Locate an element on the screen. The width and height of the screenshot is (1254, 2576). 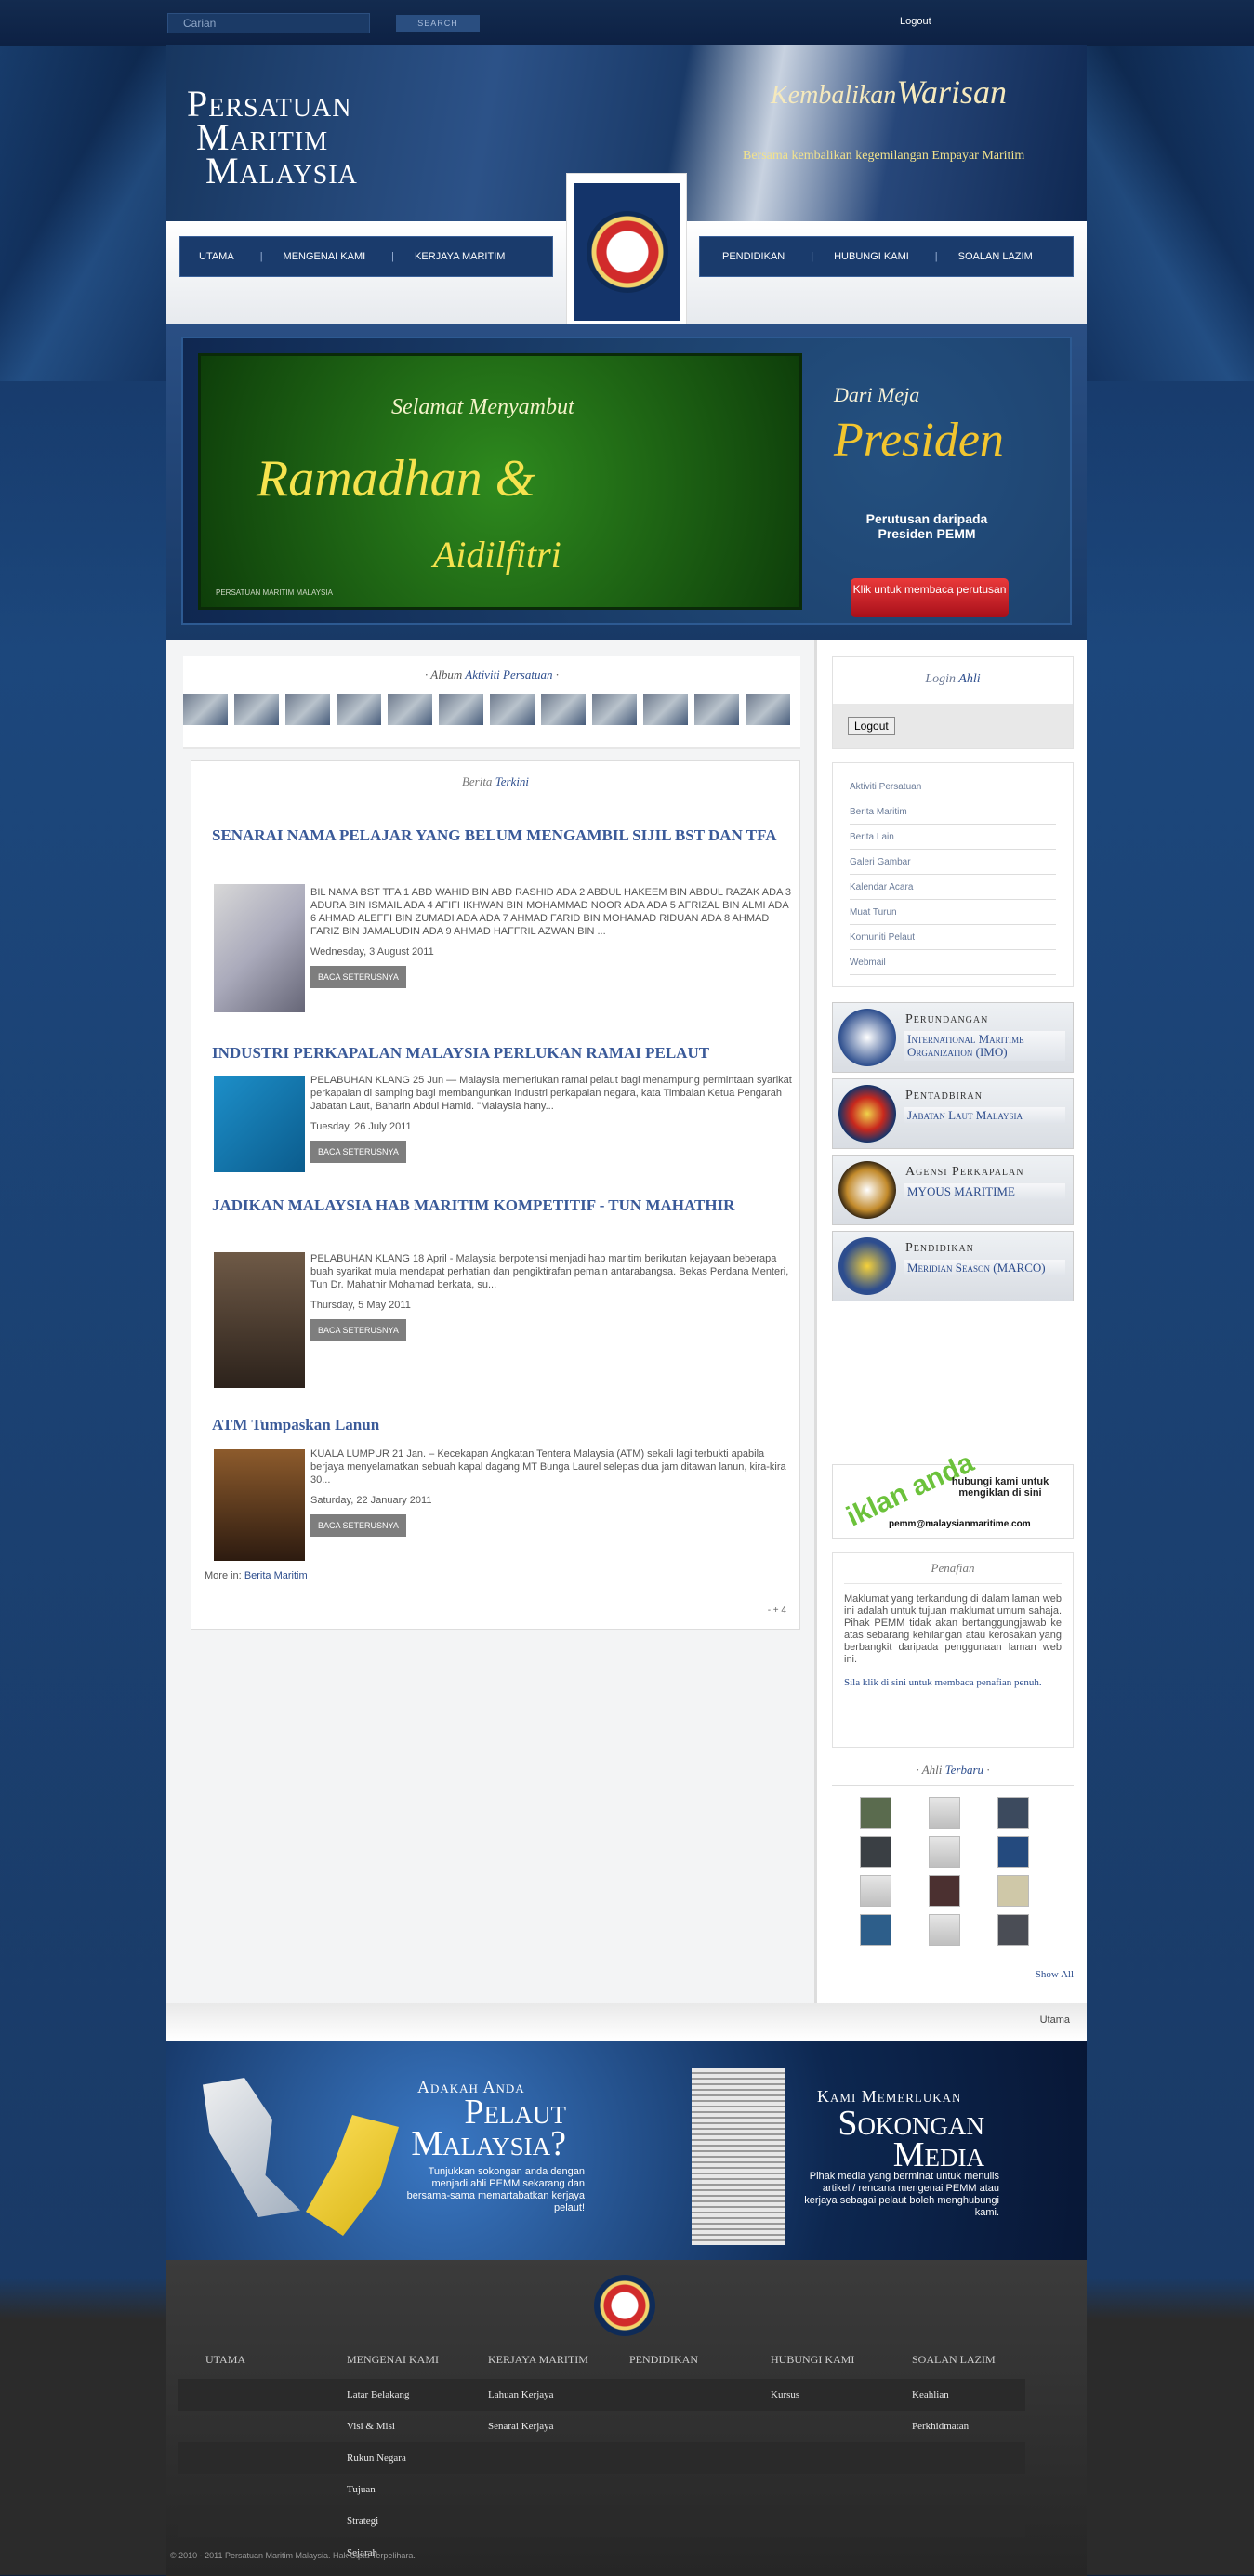
side-menu-item: Muat Turun is located at coordinates (953, 912).